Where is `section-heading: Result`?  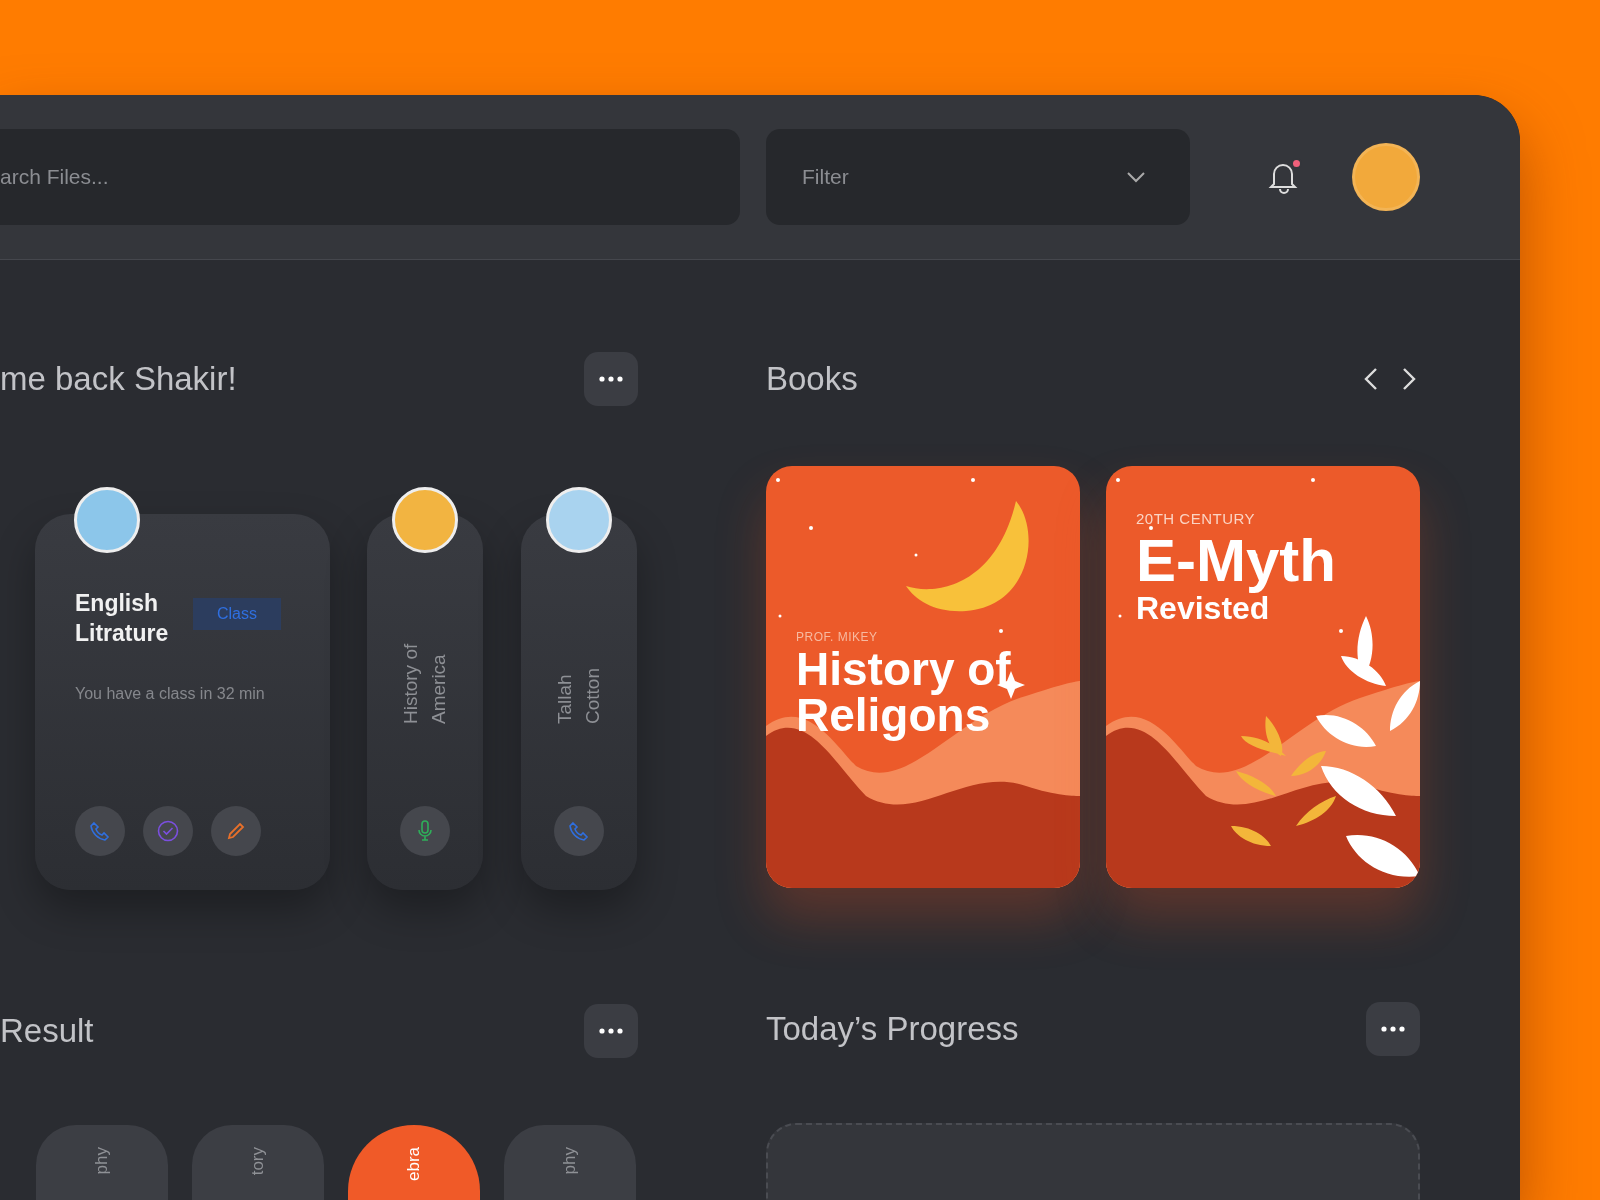 section-heading: Result is located at coordinates (47, 1031).